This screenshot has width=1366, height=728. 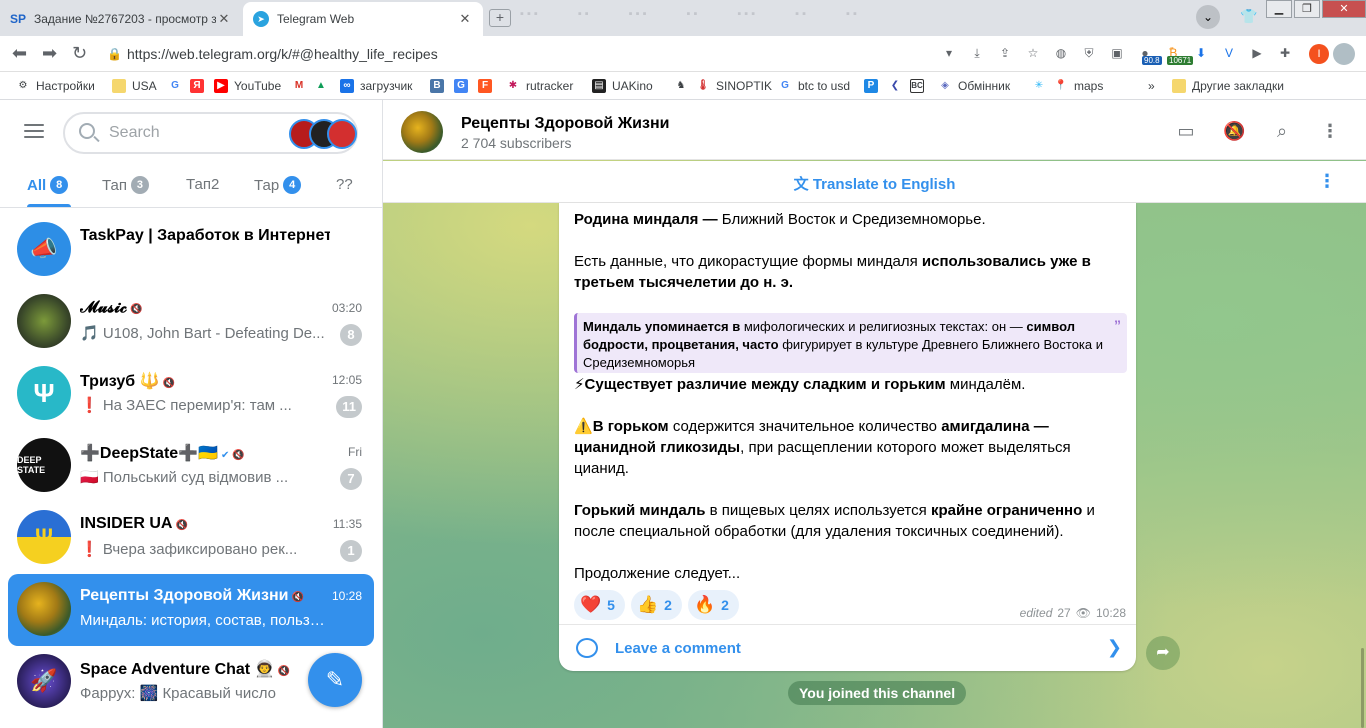 What do you see at coordinates (344, 184) in the screenshot?
I see `tab-qq: ??` at bounding box center [344, 184].